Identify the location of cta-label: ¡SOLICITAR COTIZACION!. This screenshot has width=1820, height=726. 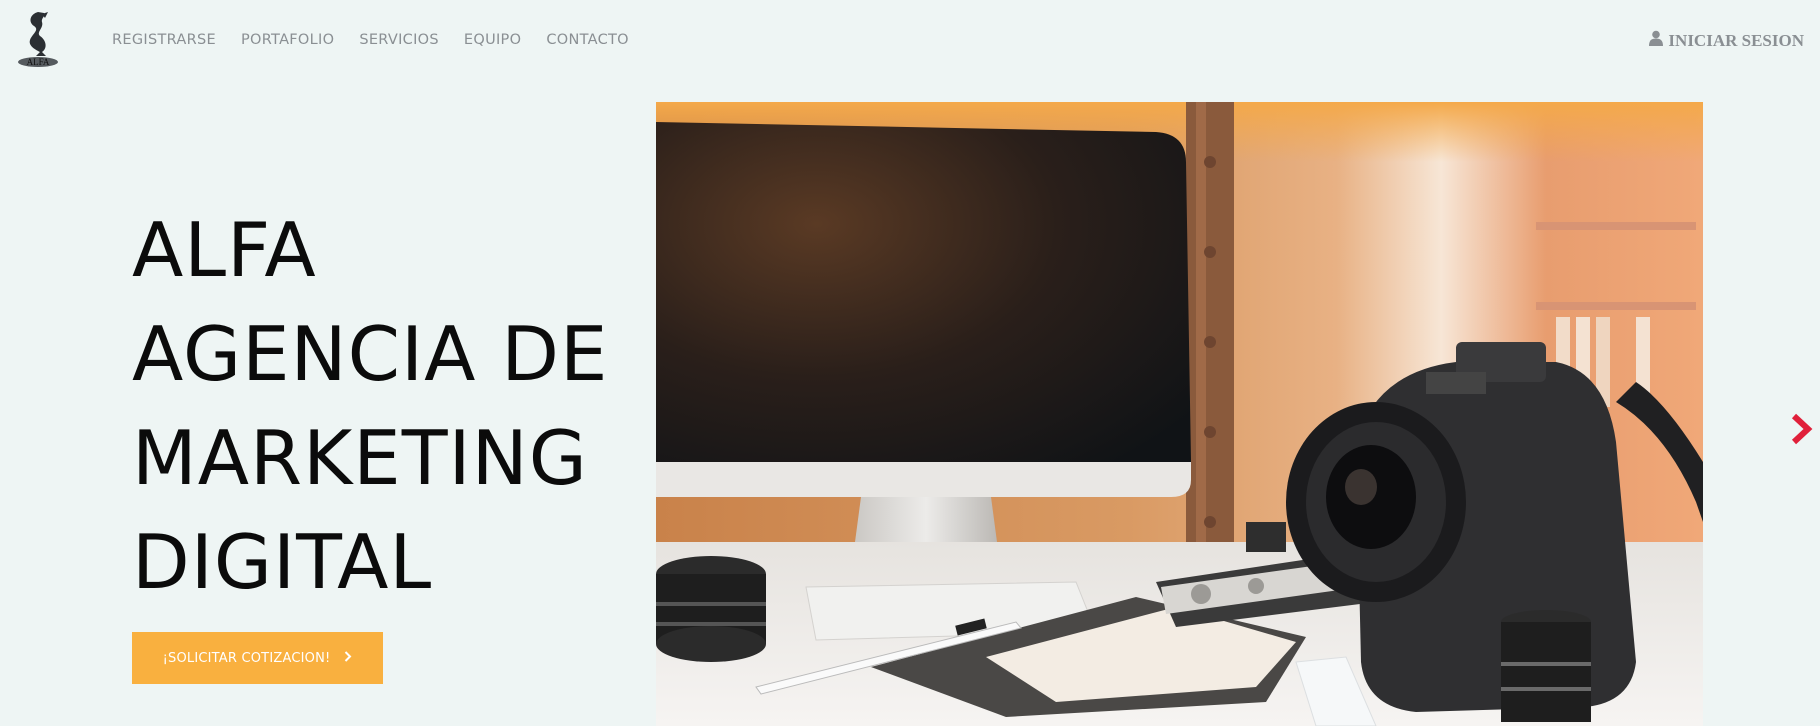
(246, 658).